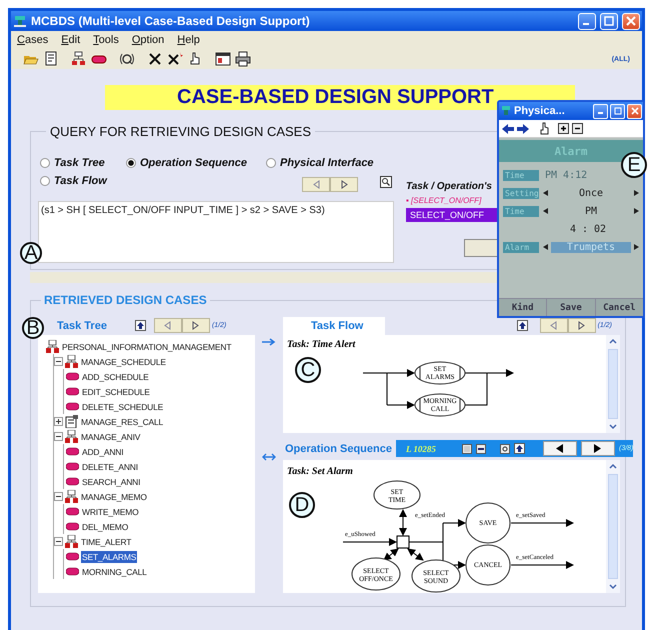  Describe the element at coordinates (111, 482) in the screenshot. I see `tree-item: SEARCH_ANNI` at that location.